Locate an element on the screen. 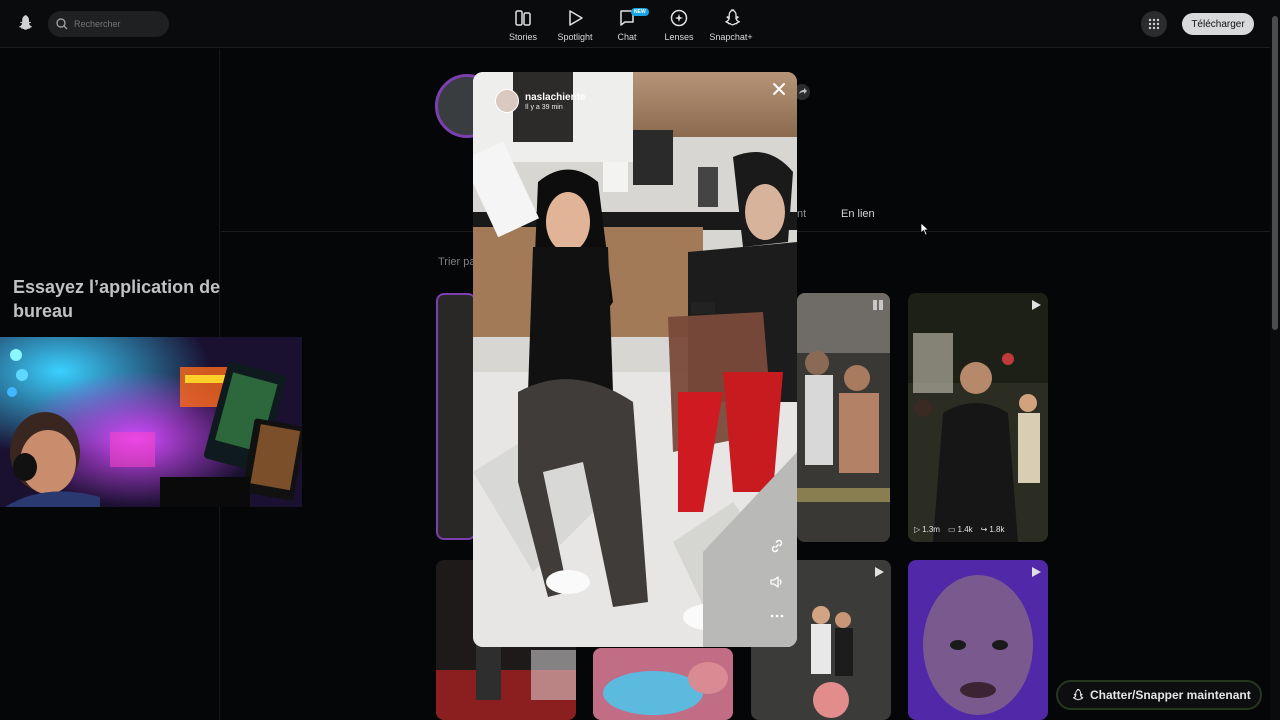 The width and height of the screenshot is (1280, 720). desktop-app-promo-title: Essayez l’application de bureau is located at coordinates (117, 299).